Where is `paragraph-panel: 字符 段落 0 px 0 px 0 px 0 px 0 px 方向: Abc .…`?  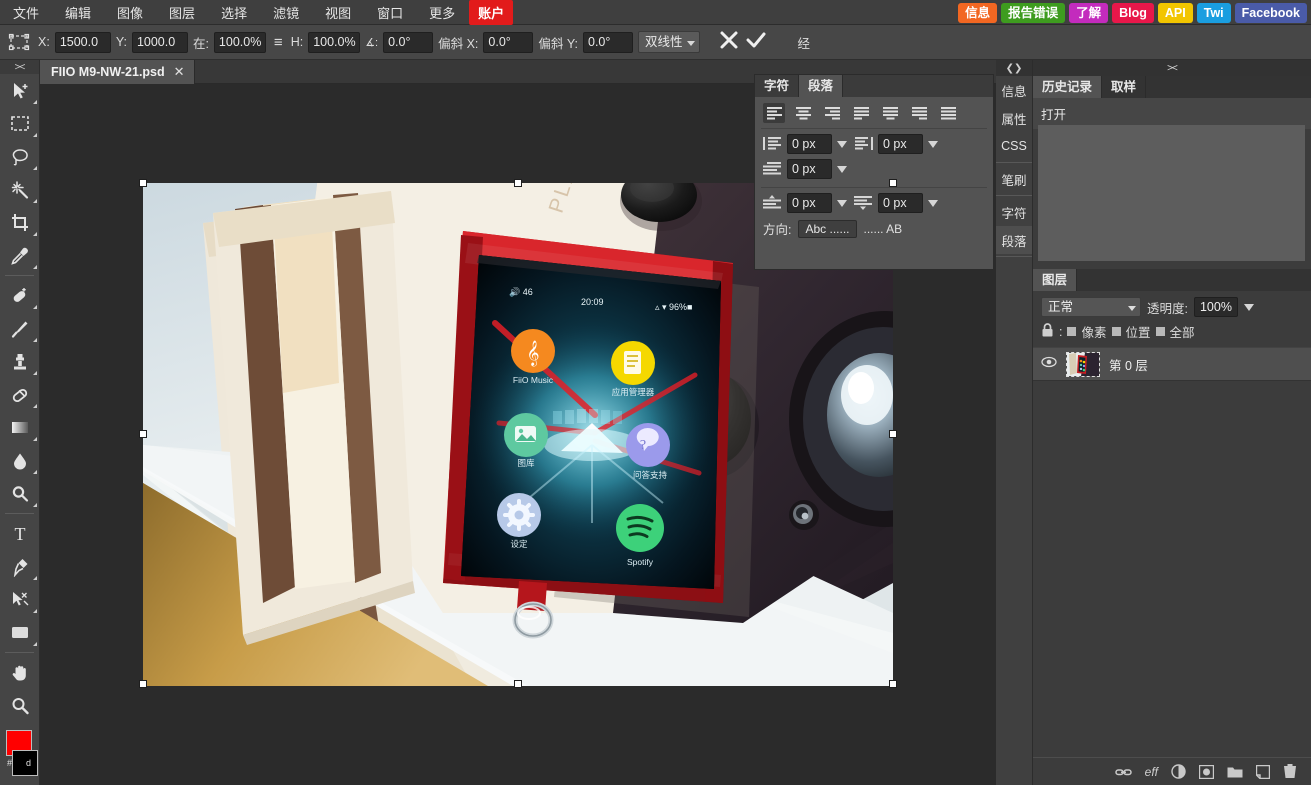 paragraph-panel: 字符 段落 0 px 0 px 0 px 0 px 0 px 方向: Abc .… is located at coordinates (874, 172).